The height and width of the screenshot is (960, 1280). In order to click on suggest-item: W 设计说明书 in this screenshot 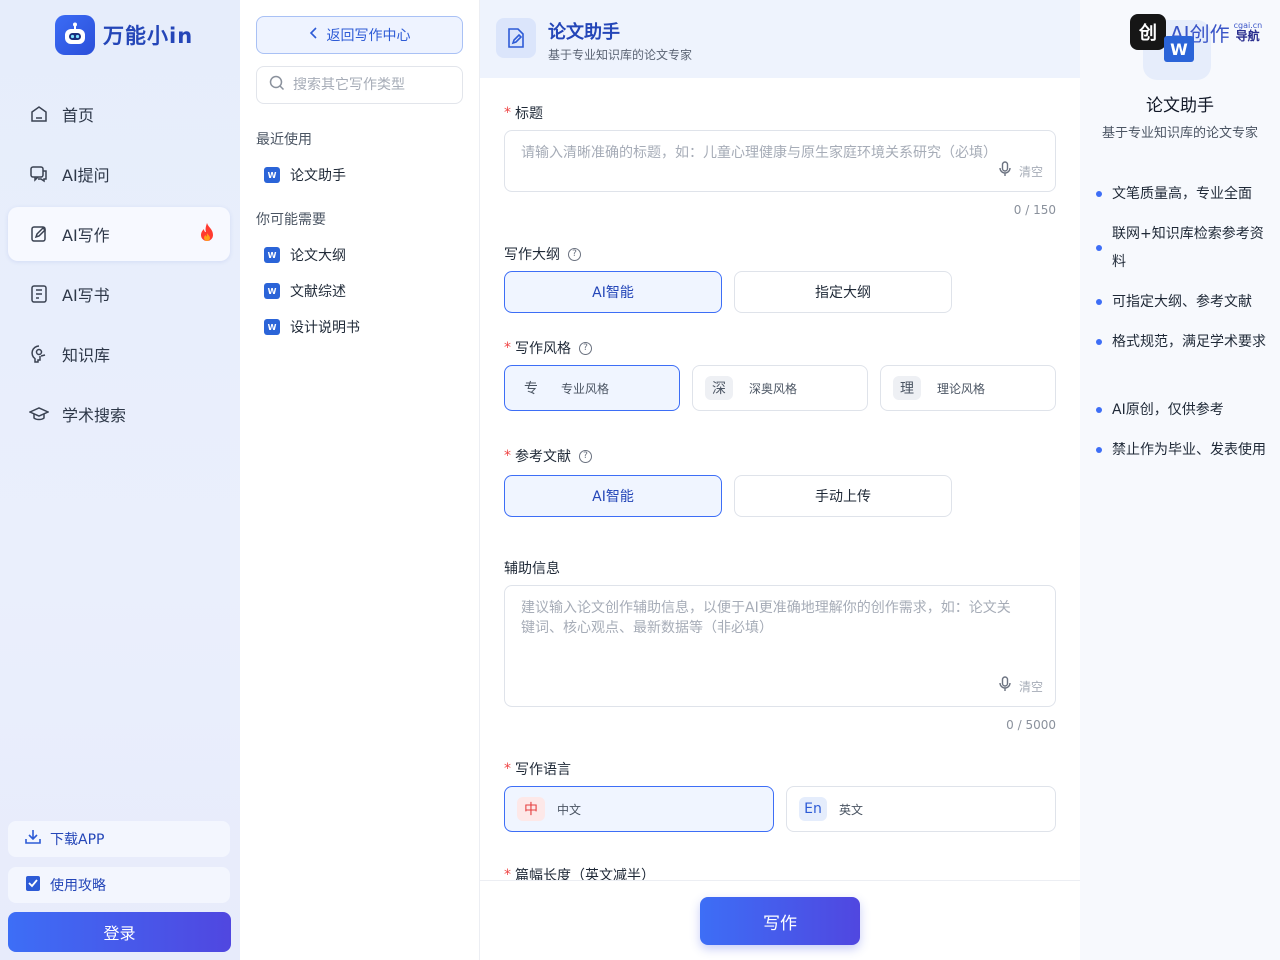, I will do `click(312, 327)`.